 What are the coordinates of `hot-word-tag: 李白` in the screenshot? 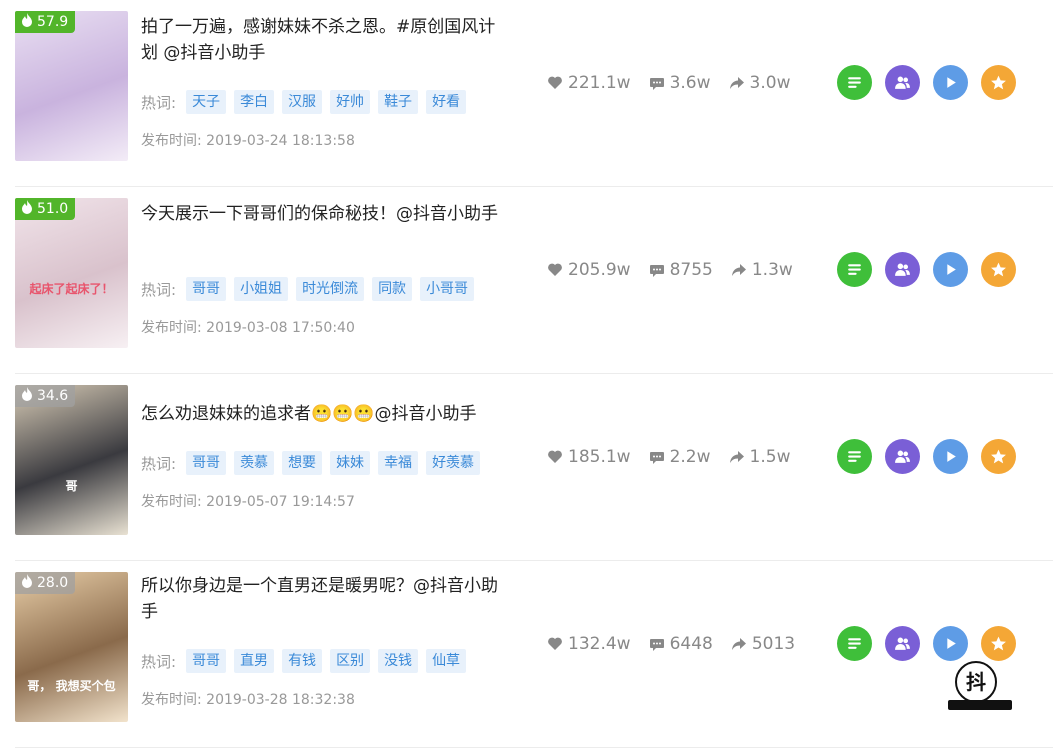 It's located at (254, 102).